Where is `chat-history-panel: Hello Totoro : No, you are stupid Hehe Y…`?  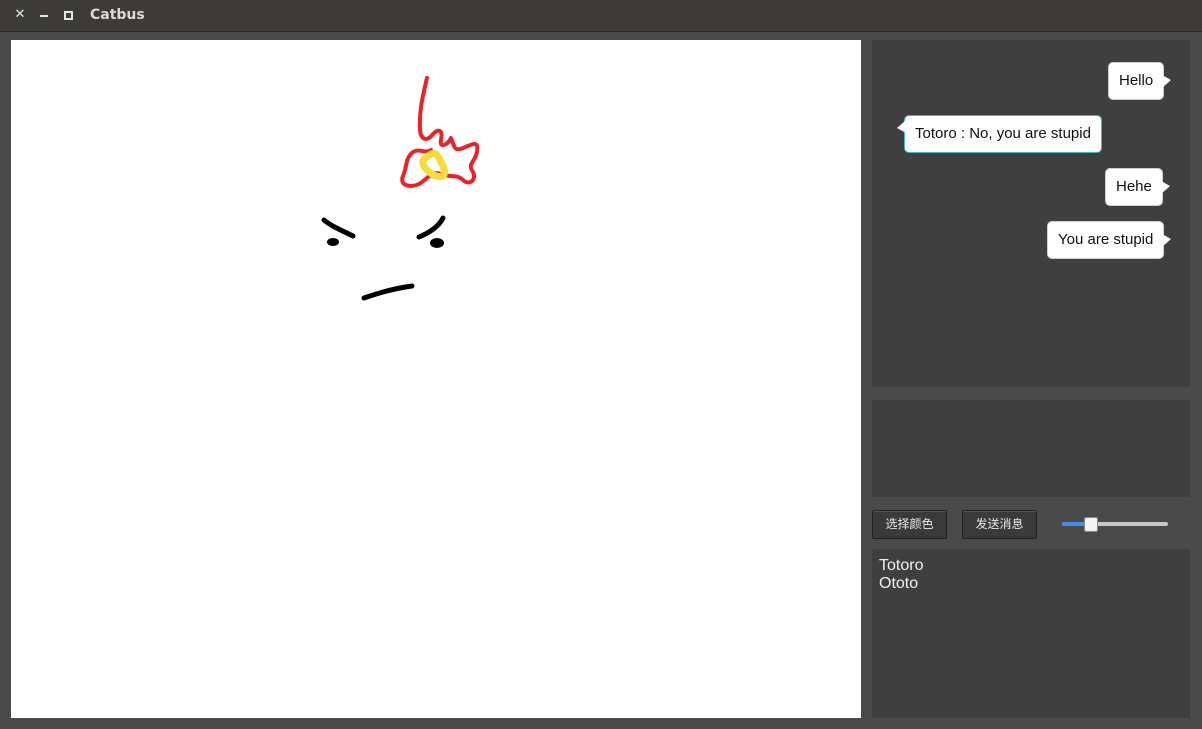 chat-history-panel: Hello Totoro : No, you are stupid Hehe Y… is located at coordinates (1031, 213).